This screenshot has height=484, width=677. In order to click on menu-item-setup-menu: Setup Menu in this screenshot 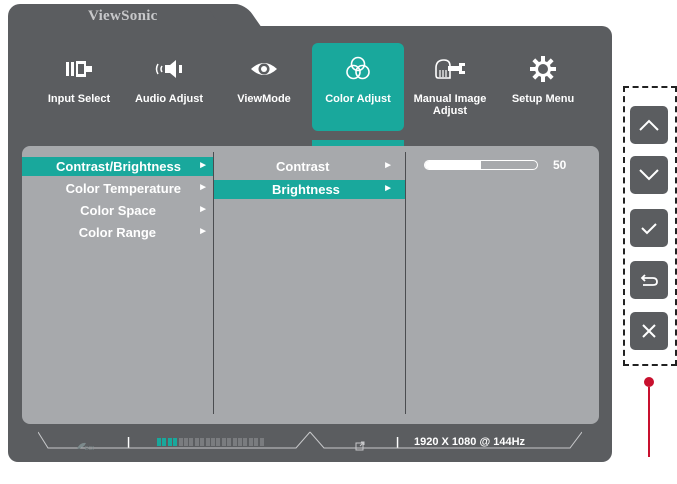, I will do `click(543, 87)`.